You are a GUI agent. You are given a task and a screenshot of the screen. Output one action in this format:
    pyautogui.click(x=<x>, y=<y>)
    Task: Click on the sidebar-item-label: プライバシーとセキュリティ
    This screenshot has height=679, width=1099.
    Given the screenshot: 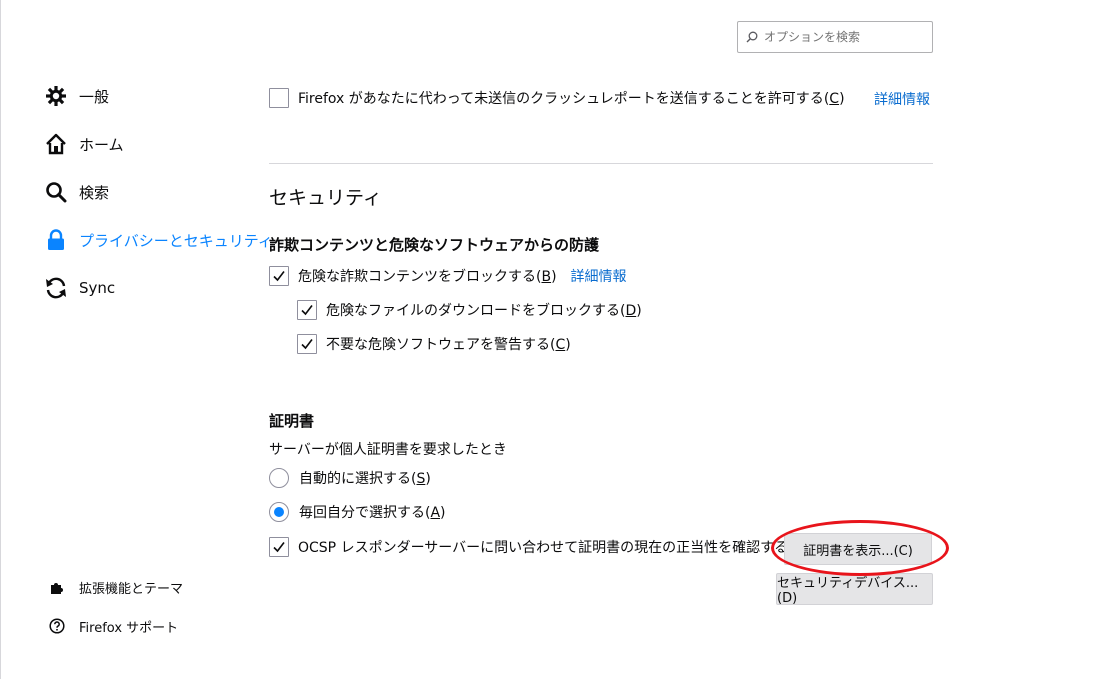 What is the action you would take?
    pyautogui.click(x=176, y=240)
    